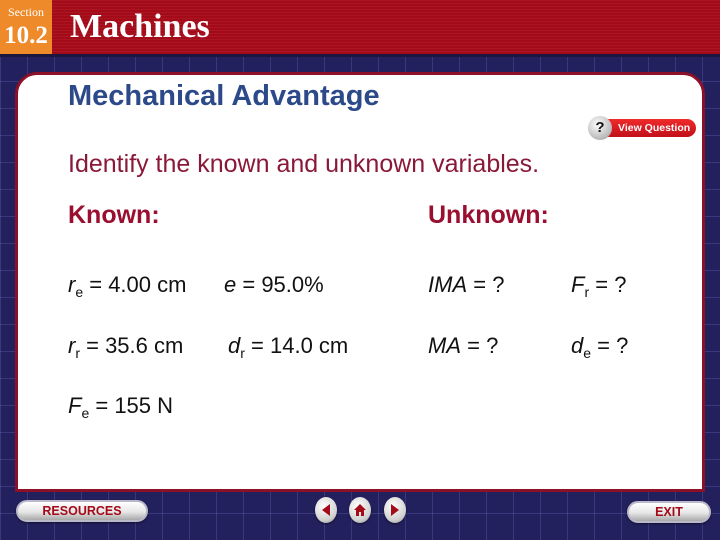 The height and width of the screenshot is (540, 720). Describe the element at coordinates (600, 128) in the screenshot. I see `question-mark-icon: ?` at that location.